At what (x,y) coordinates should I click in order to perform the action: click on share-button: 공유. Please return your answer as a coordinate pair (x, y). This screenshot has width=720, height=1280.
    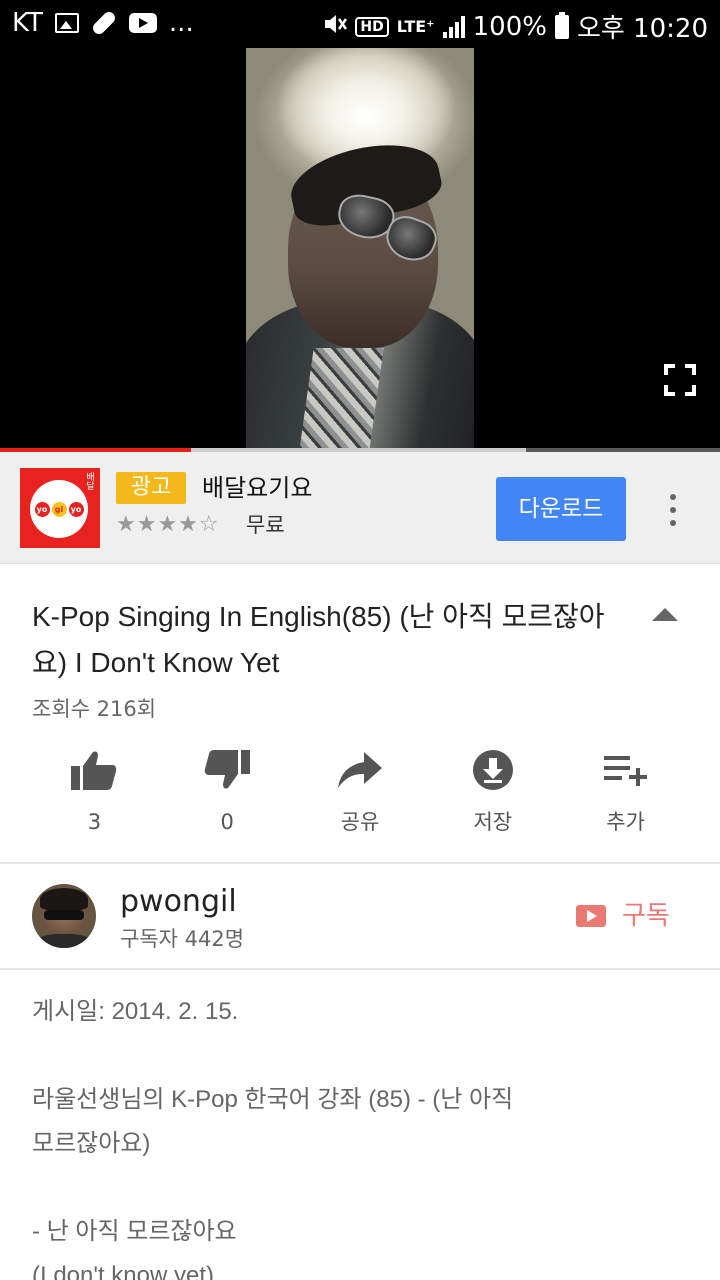
    Looking at the image, I should click on (360, 796).